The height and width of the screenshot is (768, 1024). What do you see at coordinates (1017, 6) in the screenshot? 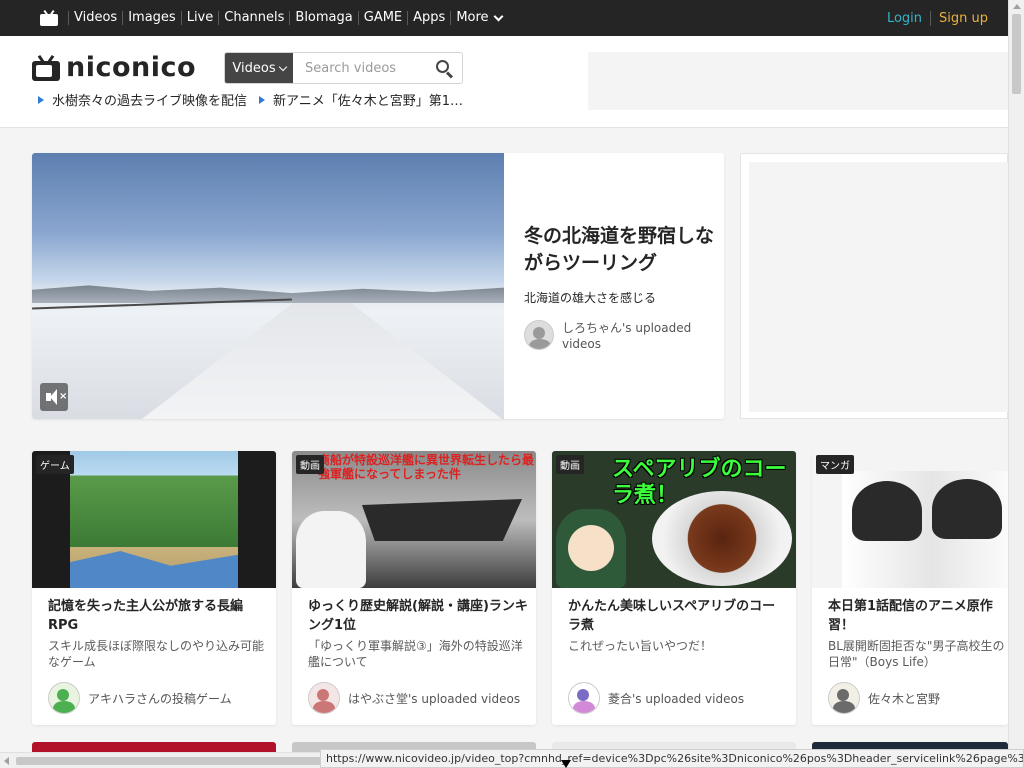
I see `scroll-up-arrow-icon` at bounding box center [1017, 6].